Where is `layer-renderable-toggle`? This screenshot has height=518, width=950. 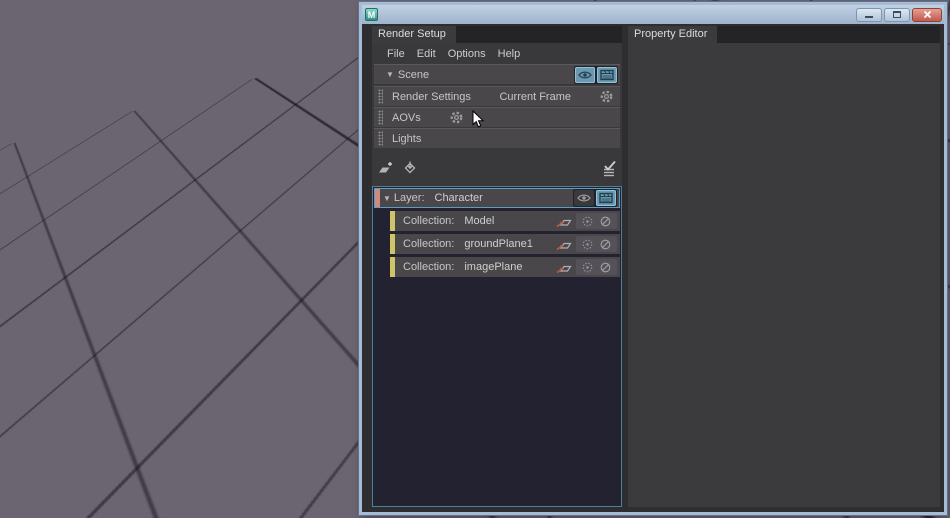 layer-renderable-toggle is located at coordinates (606, 198).